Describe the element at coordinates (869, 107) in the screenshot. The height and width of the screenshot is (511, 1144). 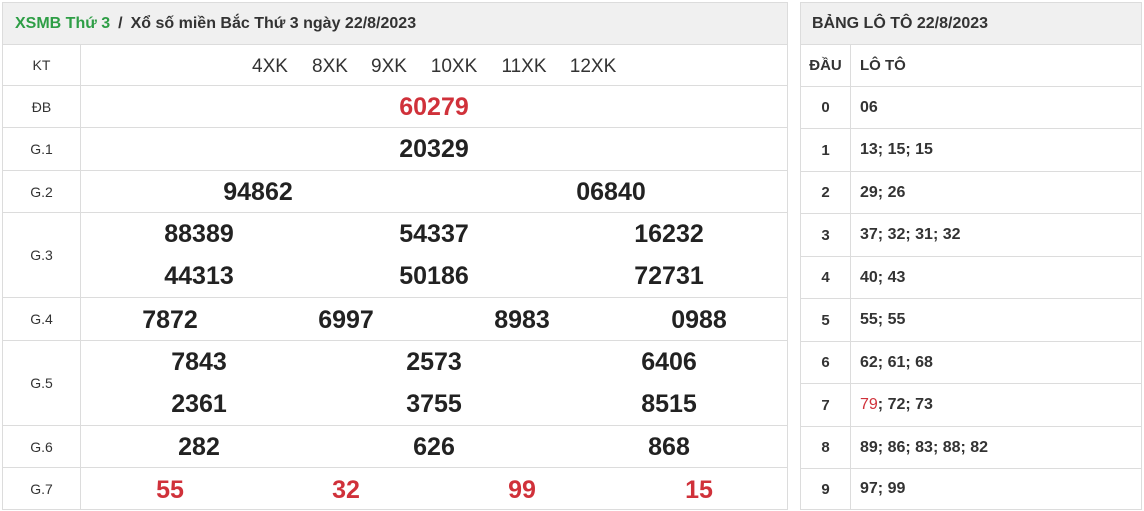
I see `loto-values: 06` at that location.